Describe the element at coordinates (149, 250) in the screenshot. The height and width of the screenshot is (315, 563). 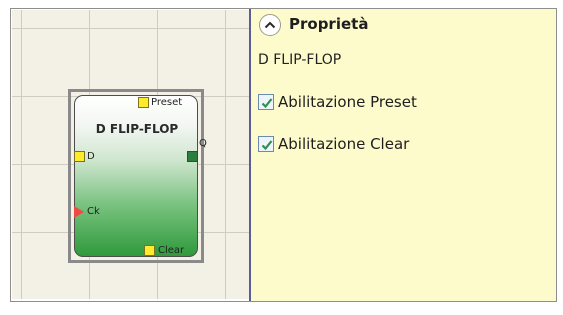
I see `clear-pin` at that location.